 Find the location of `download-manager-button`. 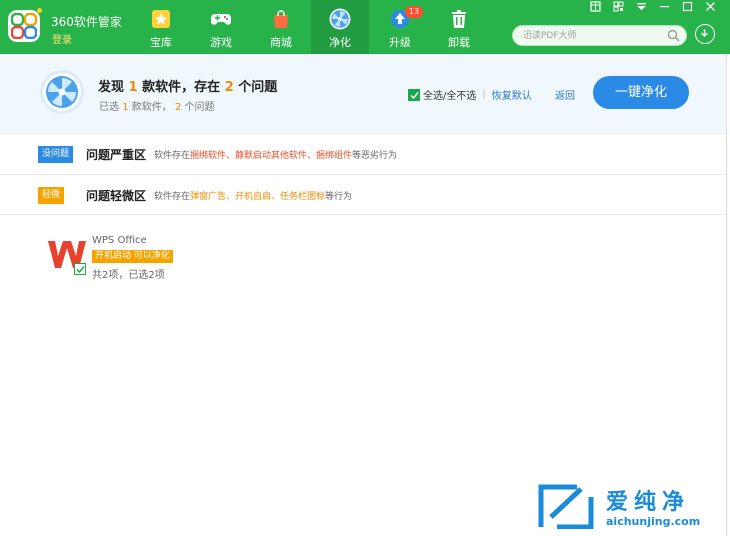

download-manager-button is located at coordinates (705, 34).